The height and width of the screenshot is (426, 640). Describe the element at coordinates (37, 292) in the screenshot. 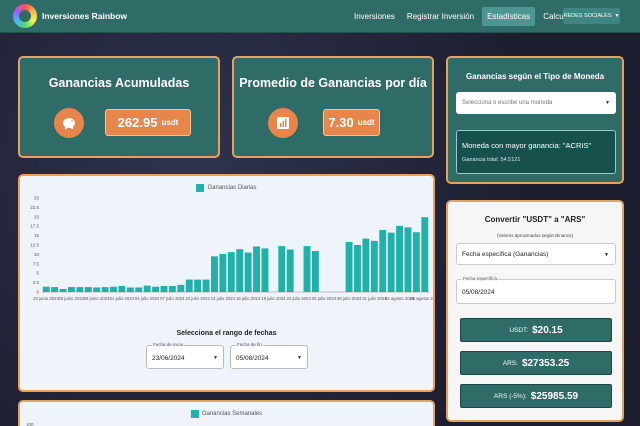

I see `y-tick-label: 0` at that location.